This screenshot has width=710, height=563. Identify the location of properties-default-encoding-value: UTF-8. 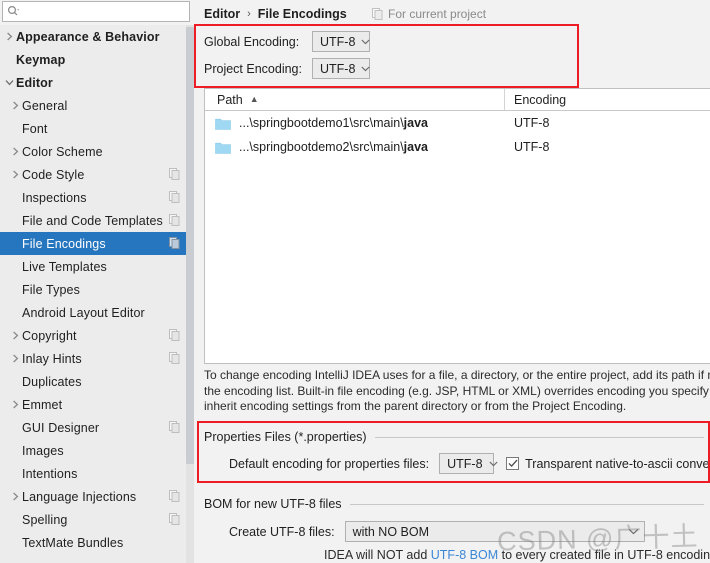
(465, 463).